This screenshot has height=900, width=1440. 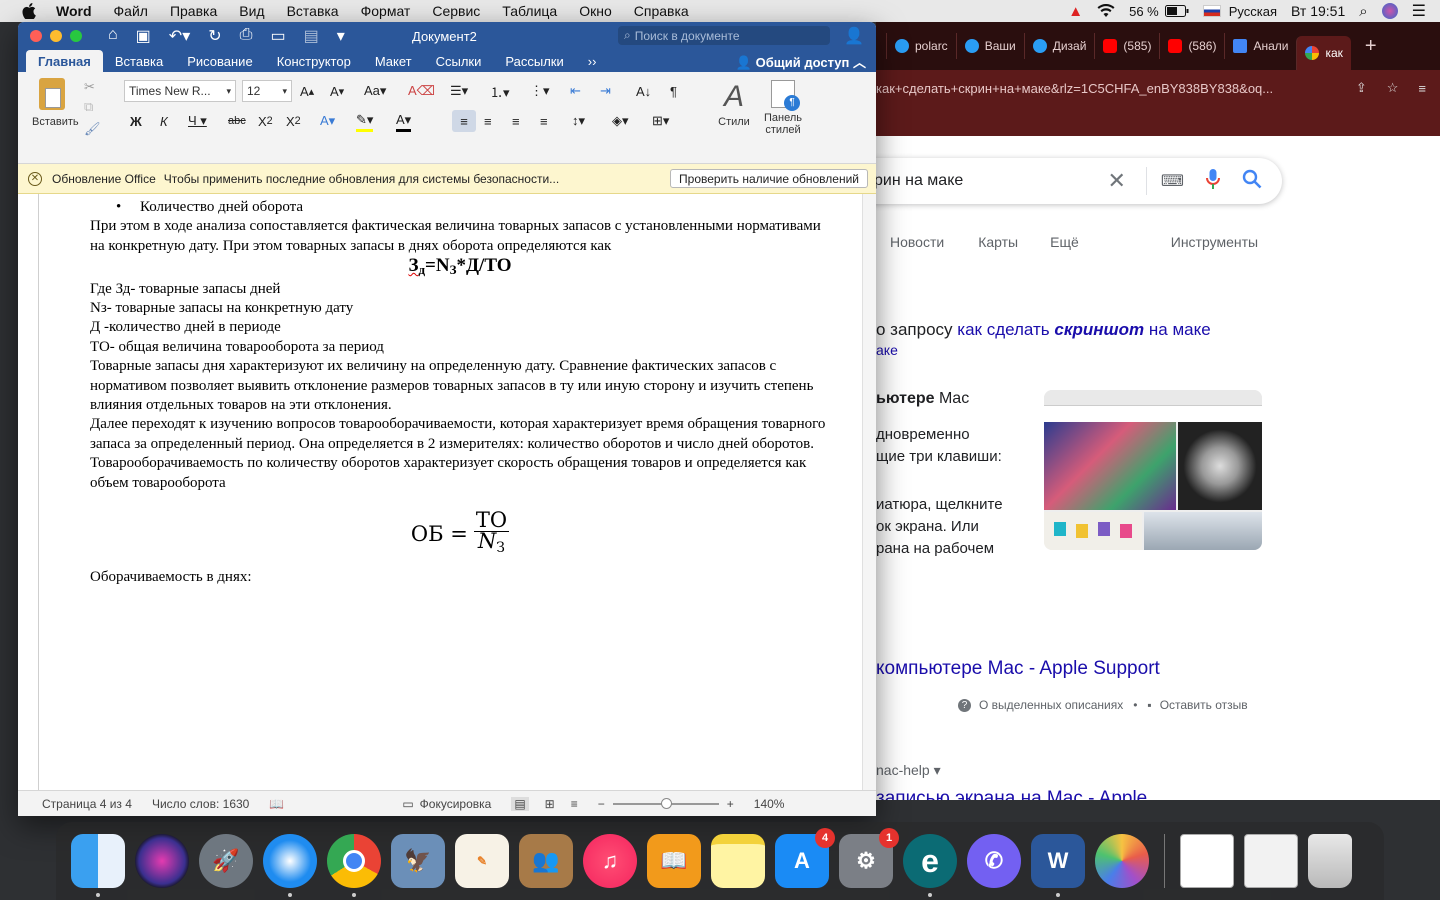 What do you see at coordinates (801, 61) in the screenshot?
I see `share-button: 👤 Общий доступ ︿` at bounding box center [801, 61].